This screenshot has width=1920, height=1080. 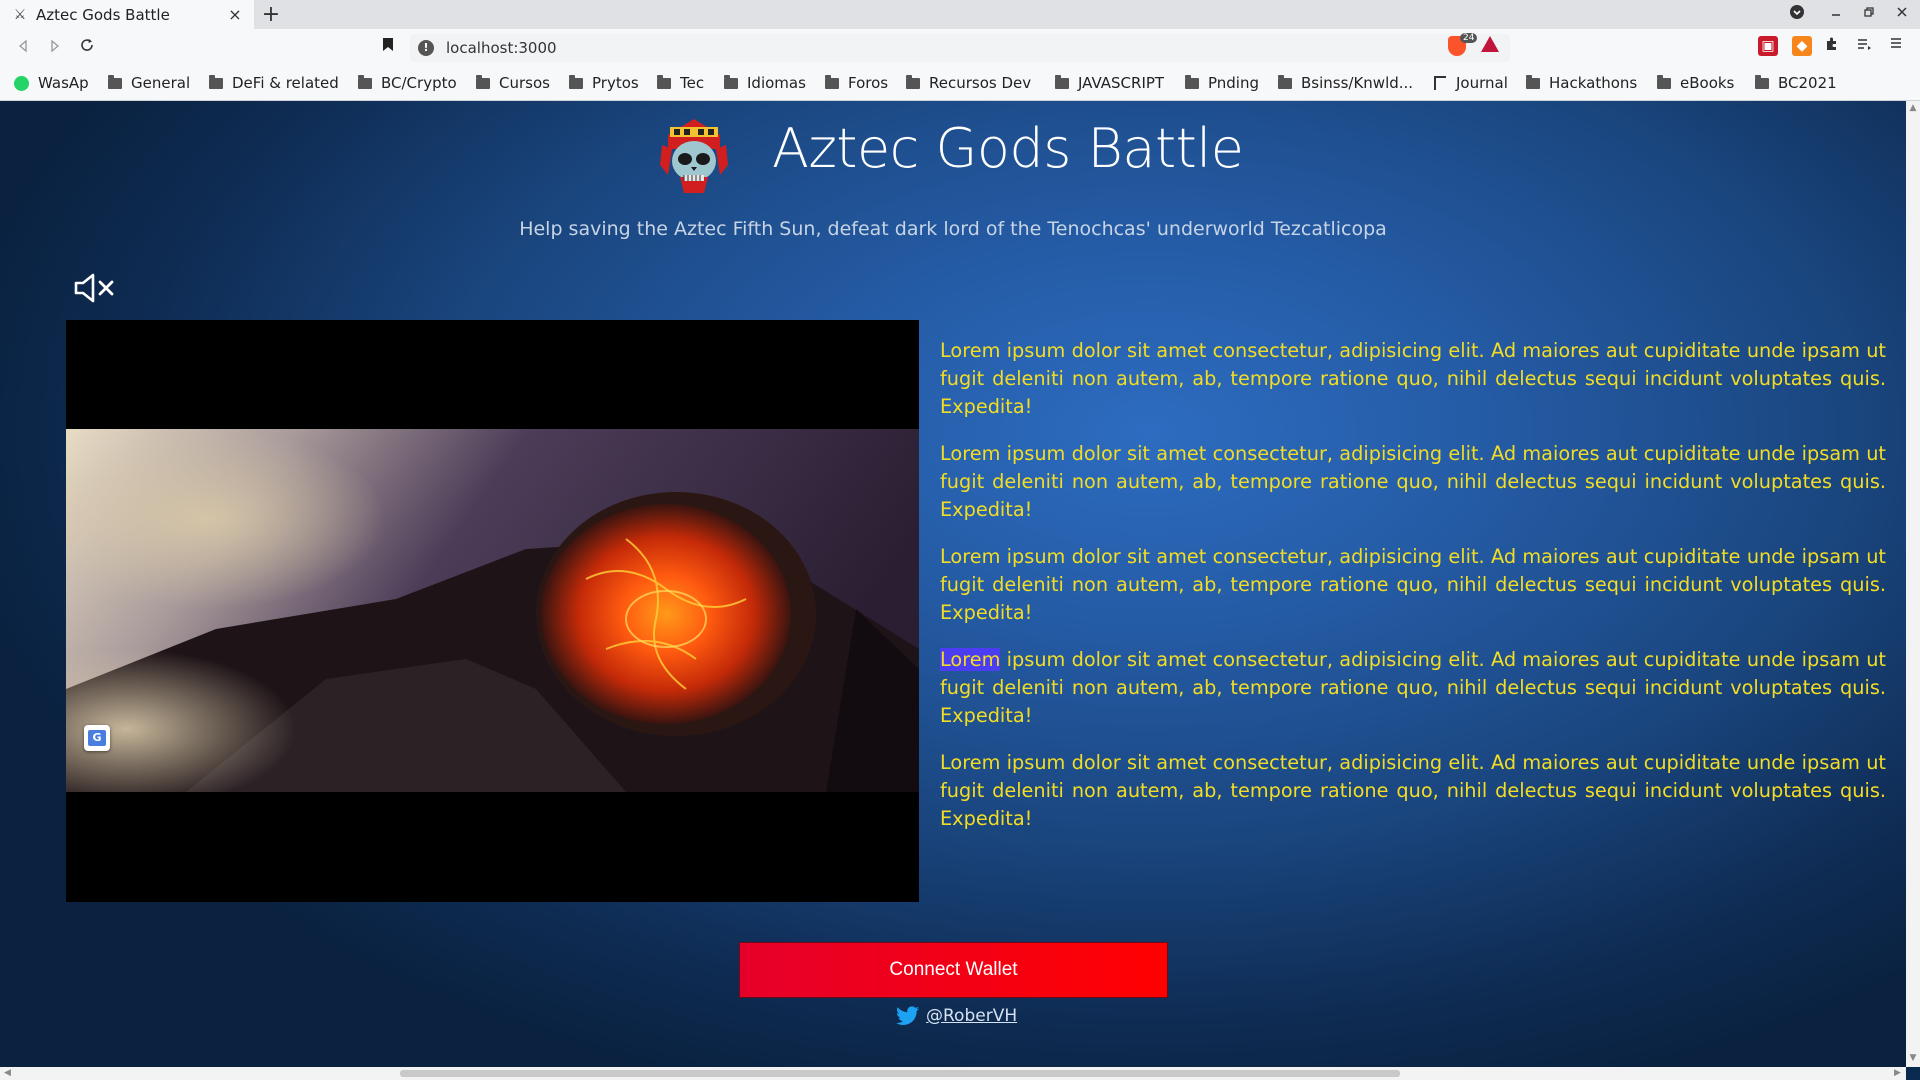 I want to click on speaker-muted-icon, so click(x=96, y=288).